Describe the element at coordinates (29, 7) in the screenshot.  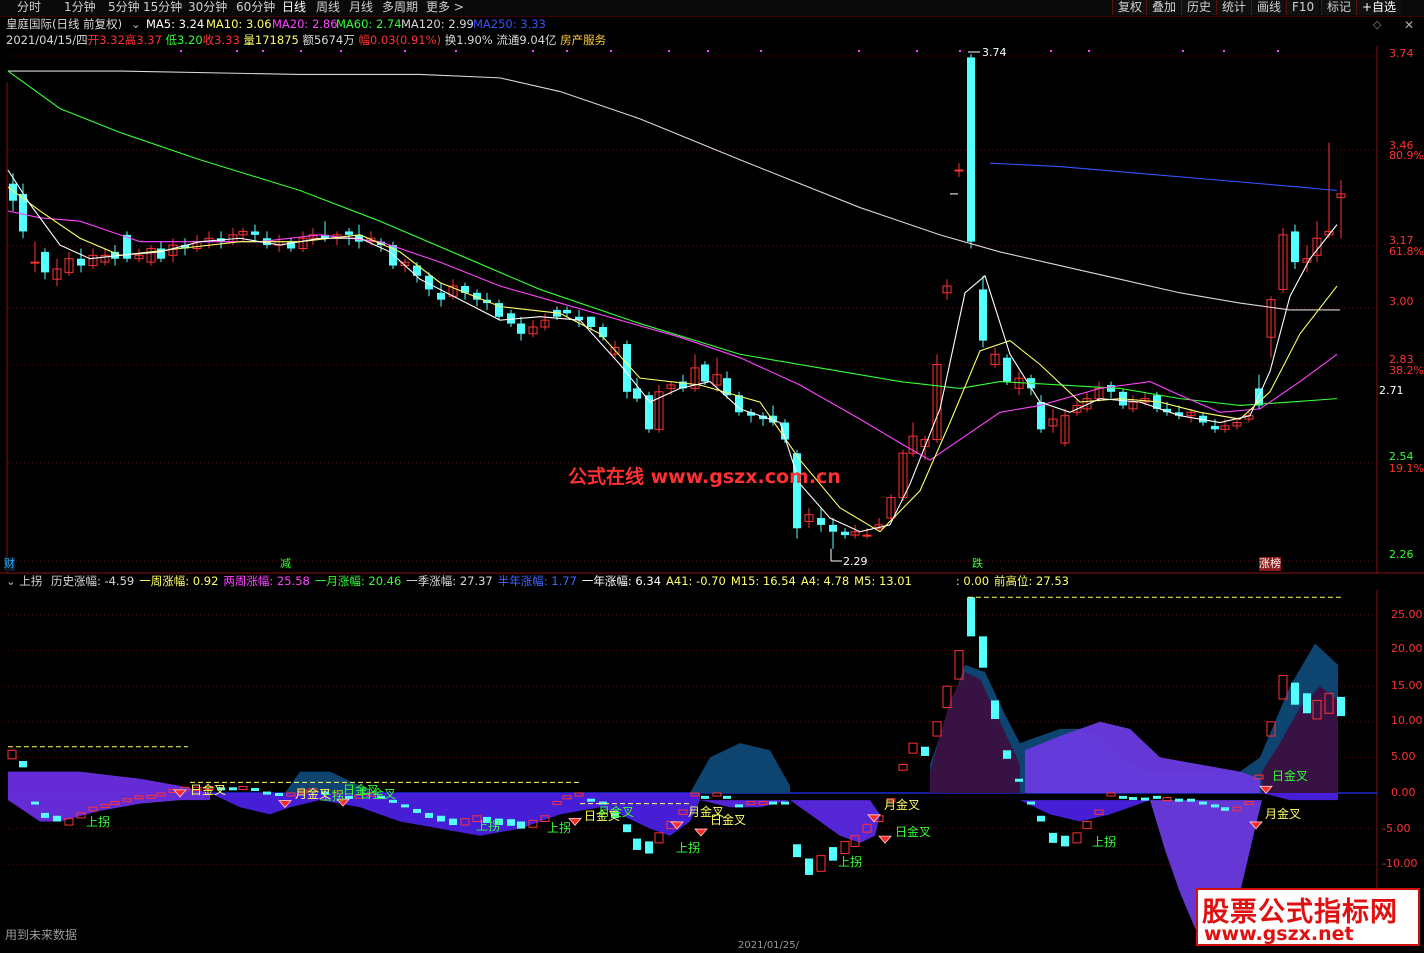
I see `period-tab-fenshi: 分时` at that location.